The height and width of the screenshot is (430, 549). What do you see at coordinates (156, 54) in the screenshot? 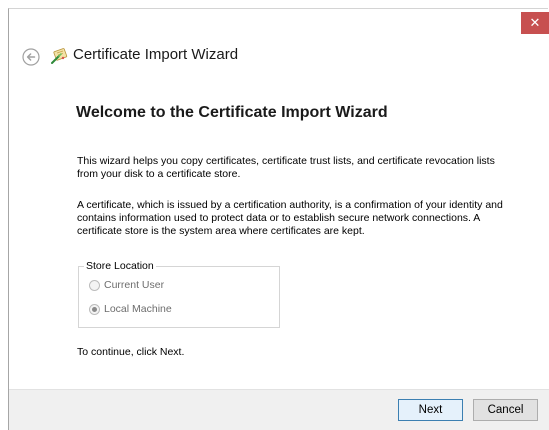
I see `window-title: Certificate Import Wizard` at bounding box center [156, 54].